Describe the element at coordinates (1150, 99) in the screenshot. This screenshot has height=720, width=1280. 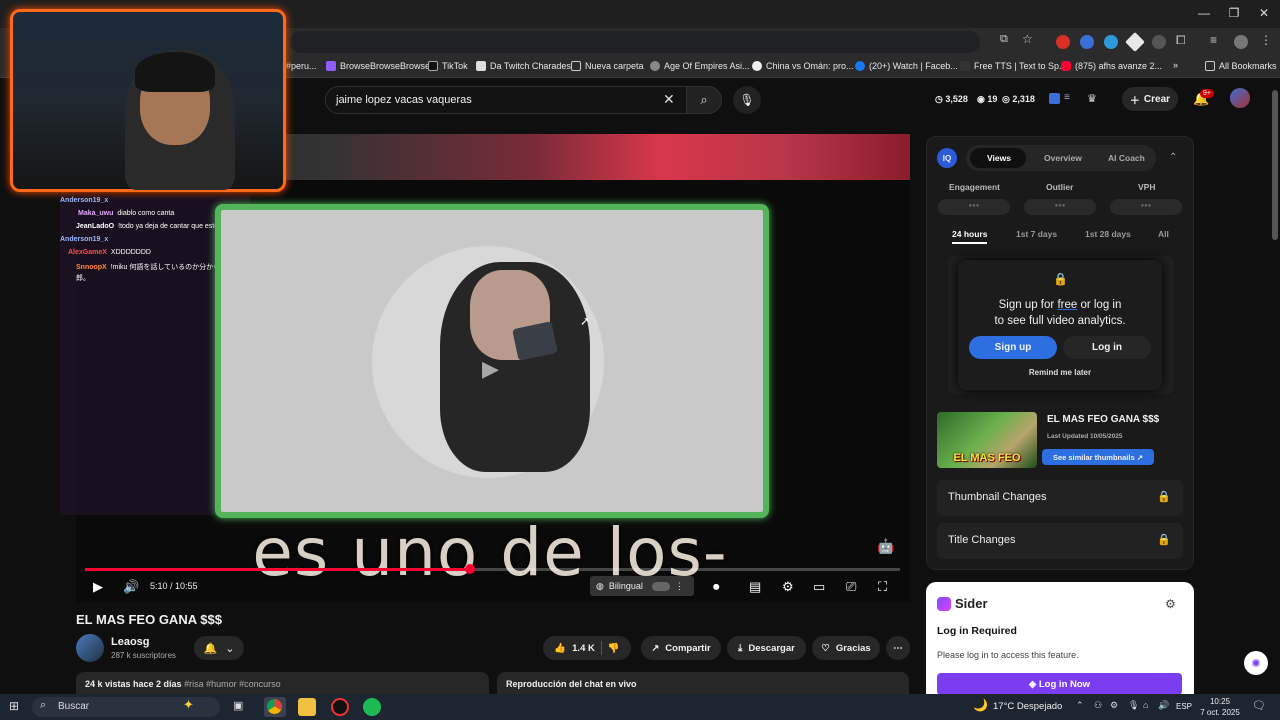
I see `create-button: ＋ Crear` at that location.